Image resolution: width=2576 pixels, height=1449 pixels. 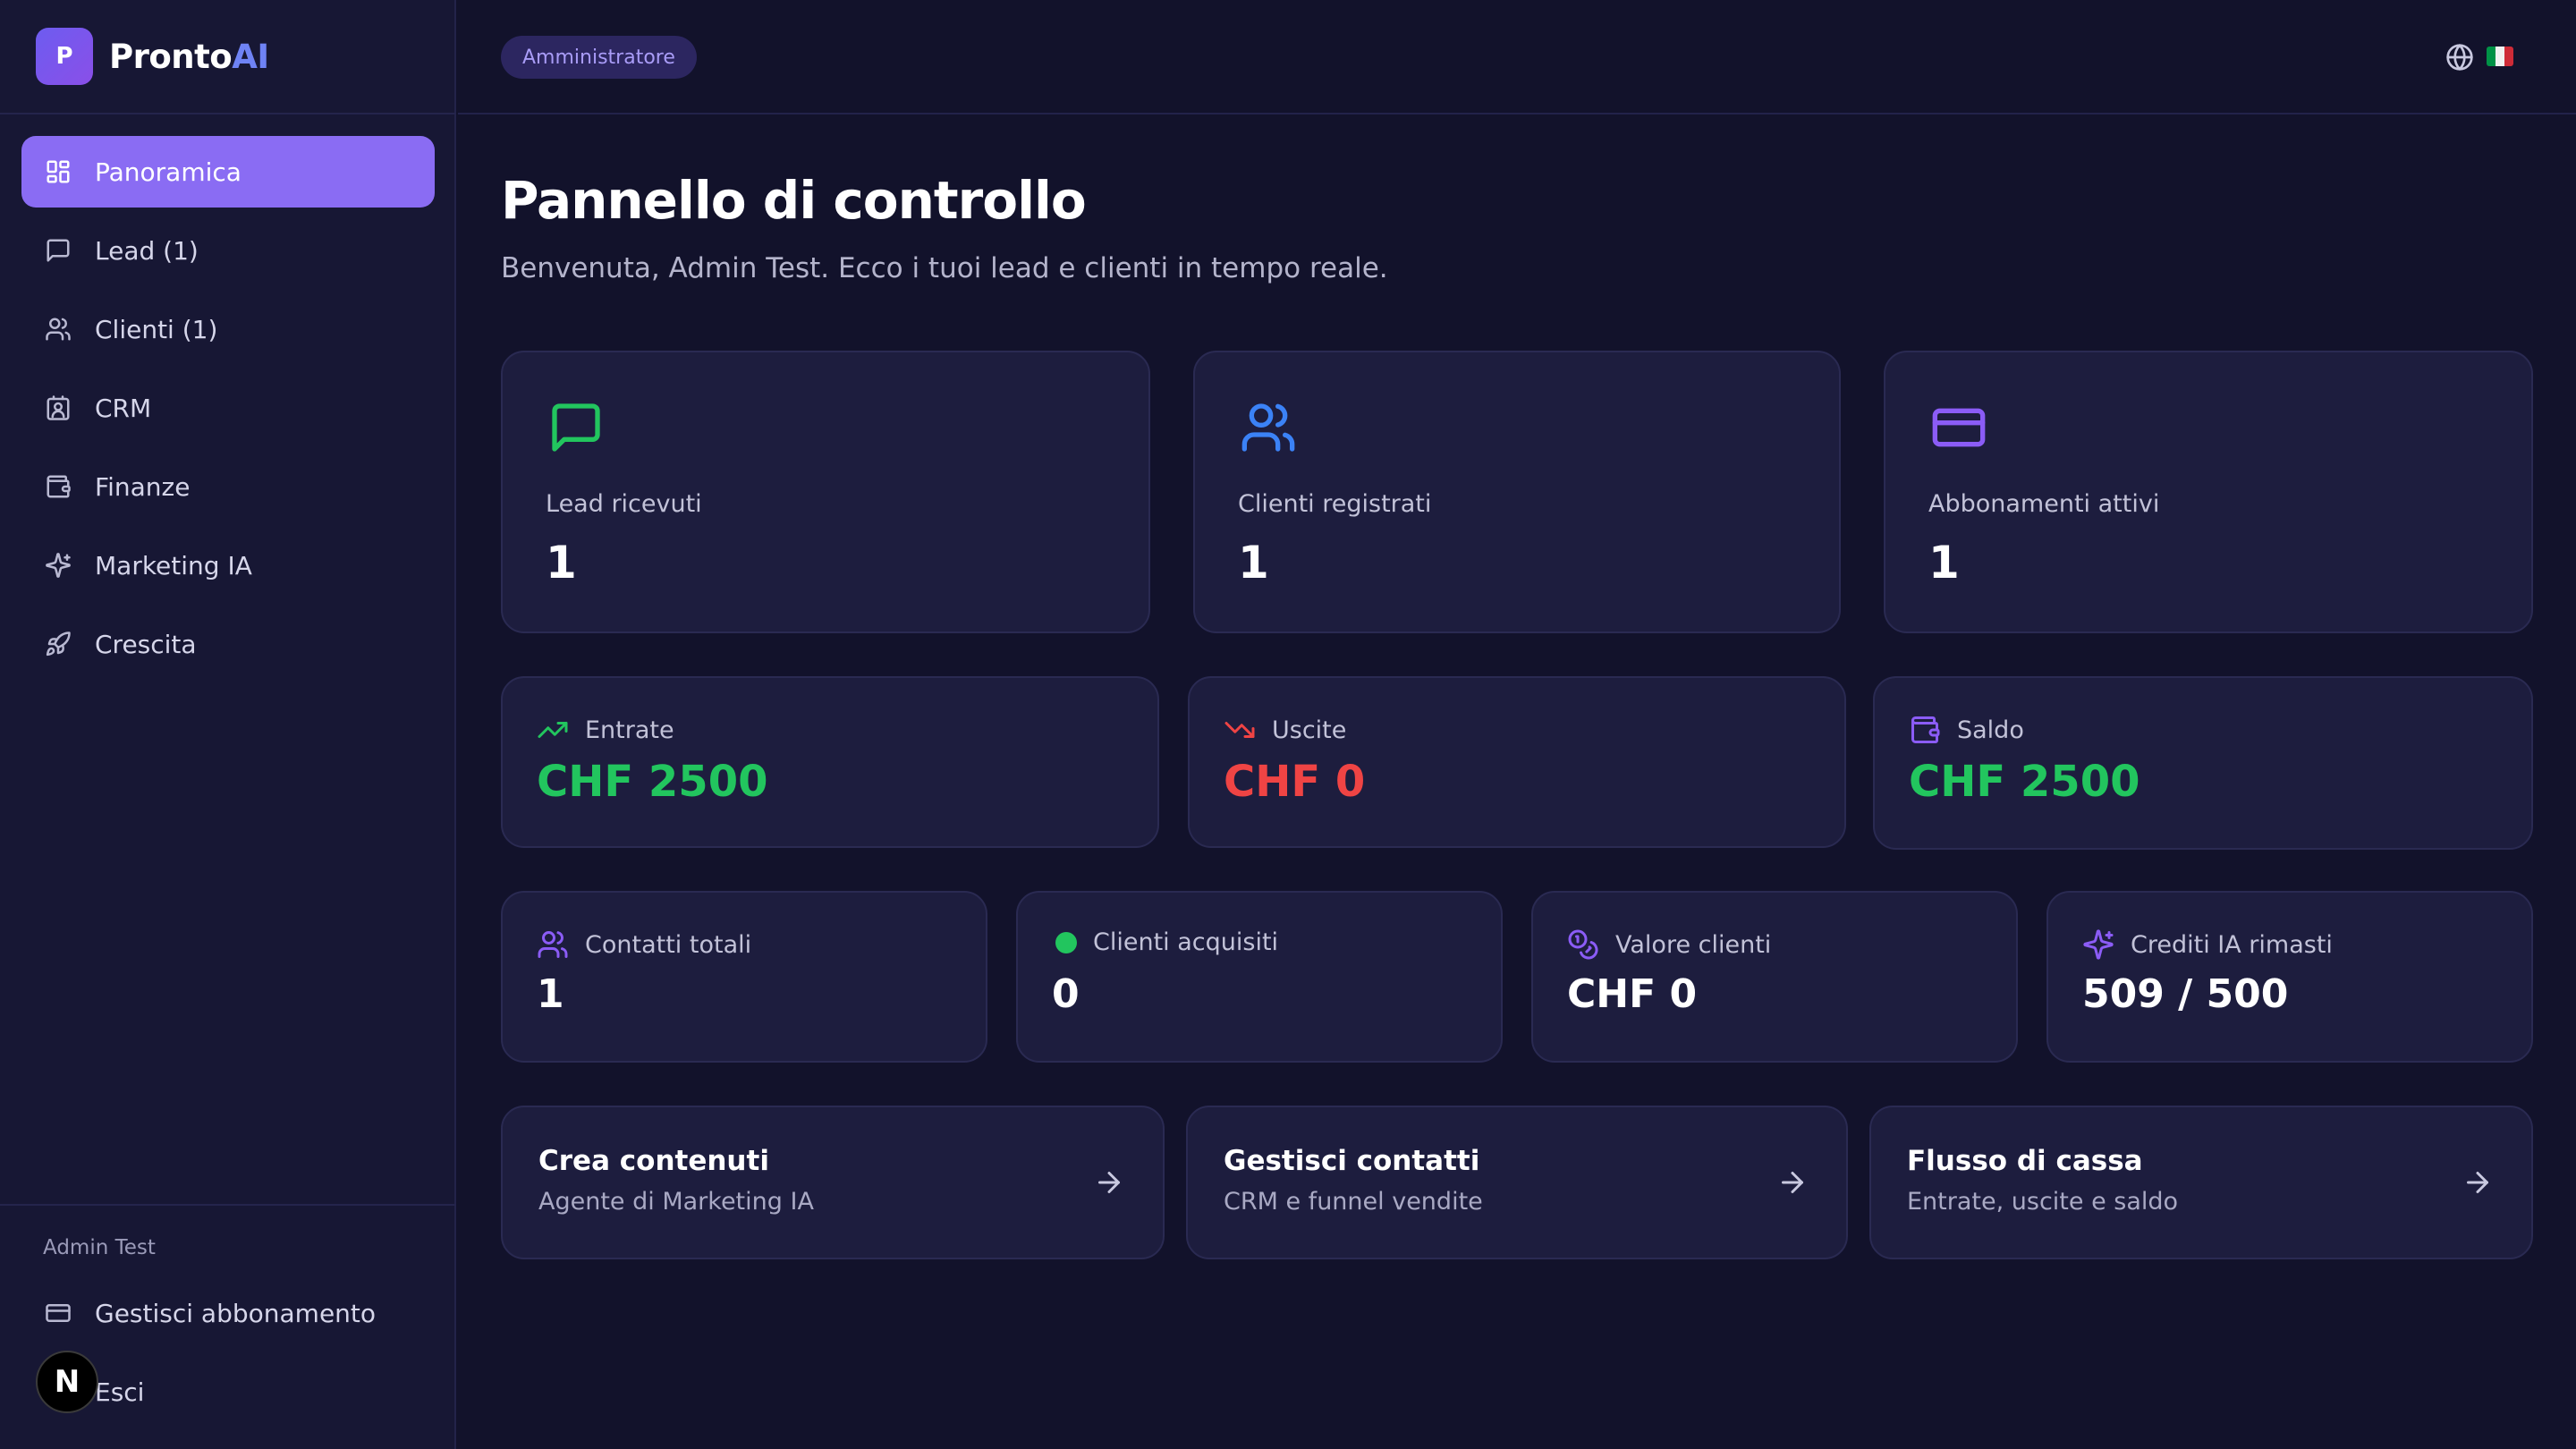 What do you see at coordinates (676, 1202) in the screenshot?
I see `action-subtitle: Agente di Marketing IA` at bounding box center [676, 1202].